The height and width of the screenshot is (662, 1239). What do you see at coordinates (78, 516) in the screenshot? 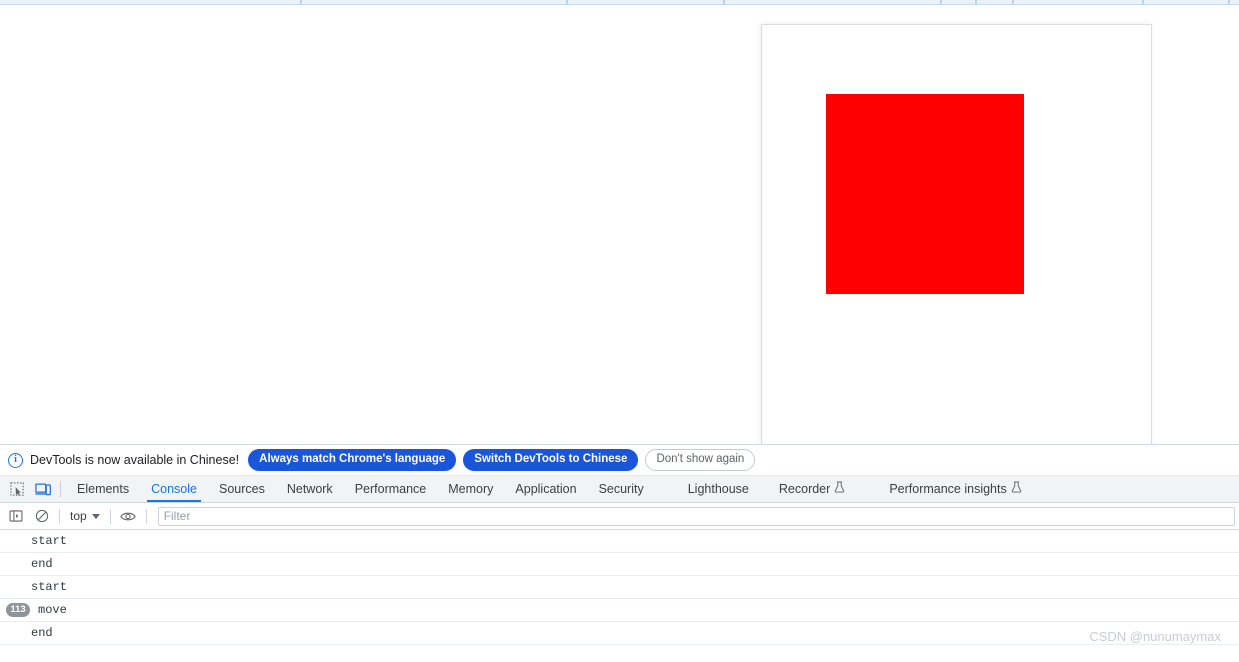
I see `context-label: top` at bounding box center [78, 516].